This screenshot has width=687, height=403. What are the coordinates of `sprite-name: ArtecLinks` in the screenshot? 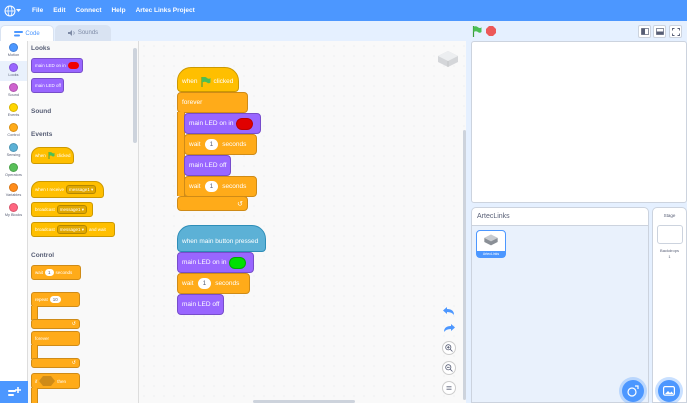 It's located at (491, 254).